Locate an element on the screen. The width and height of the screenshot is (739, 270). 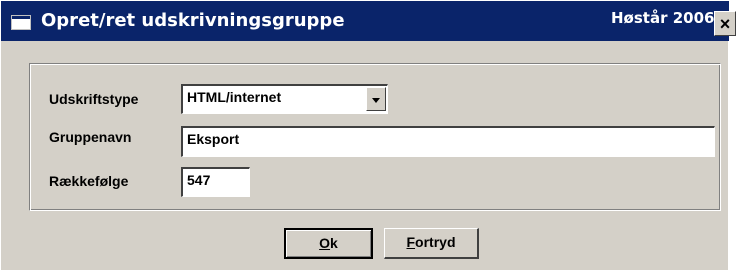
chevron-down-icon is located at coordinates (376, 99).